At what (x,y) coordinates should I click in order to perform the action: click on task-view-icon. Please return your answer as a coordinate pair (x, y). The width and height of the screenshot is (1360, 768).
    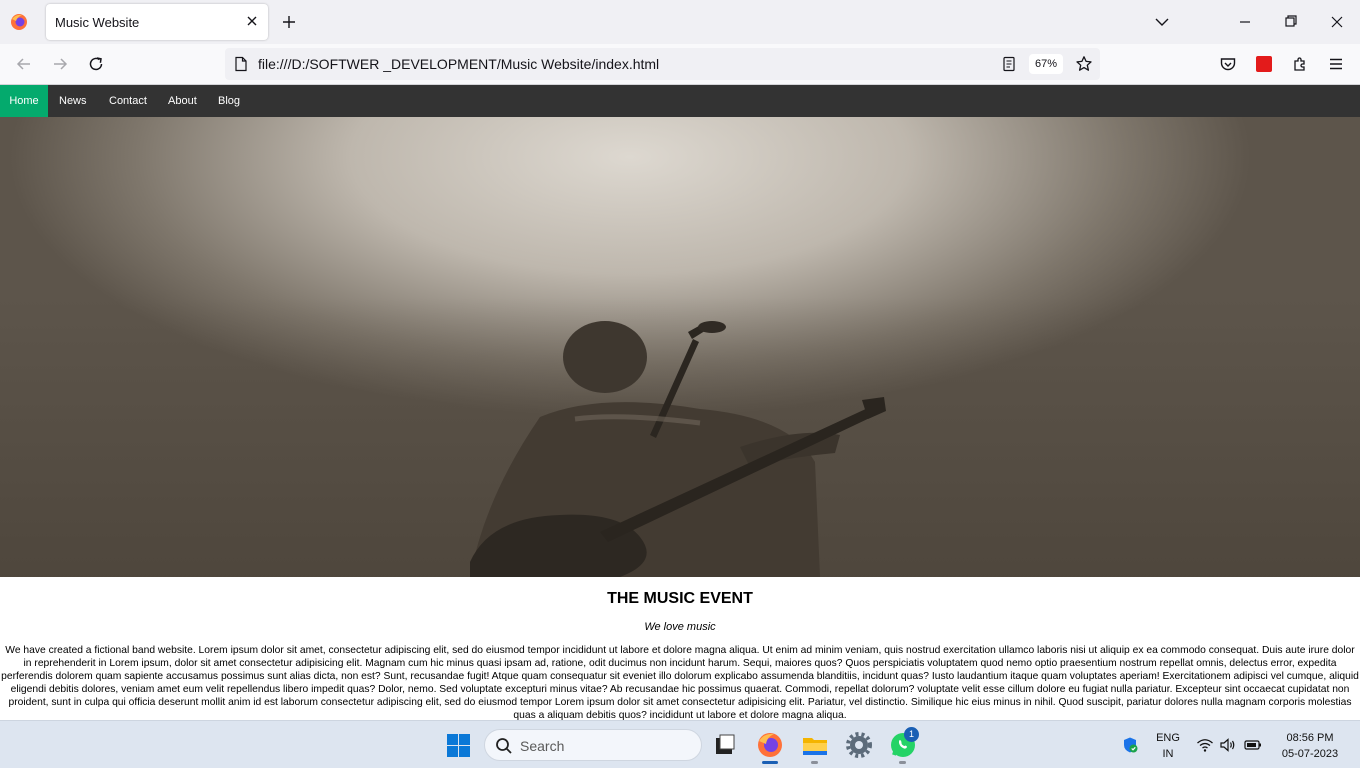
    Looking at the image, I should click on (725, 745).